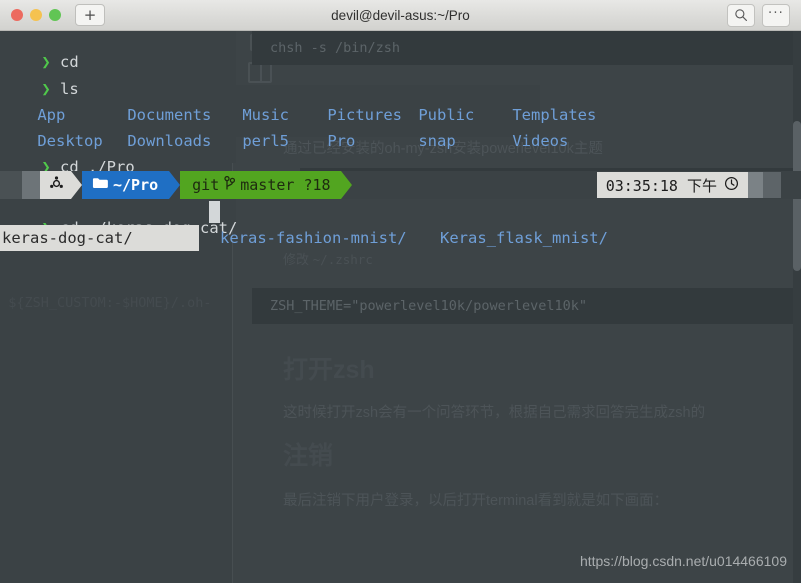 This screenshot has width=801, height=583. Describe the element at coordinates (341, 140) in the screenshot. I see `ls-entry: Pro` at that location.